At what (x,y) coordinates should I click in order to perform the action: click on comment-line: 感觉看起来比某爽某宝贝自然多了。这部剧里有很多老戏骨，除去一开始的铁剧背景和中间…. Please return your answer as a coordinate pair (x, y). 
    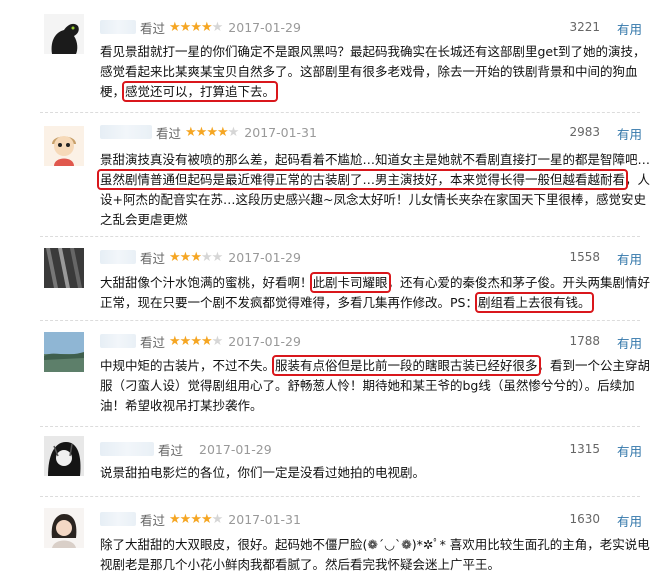
    Looking at the image, I should click on (369, 71).